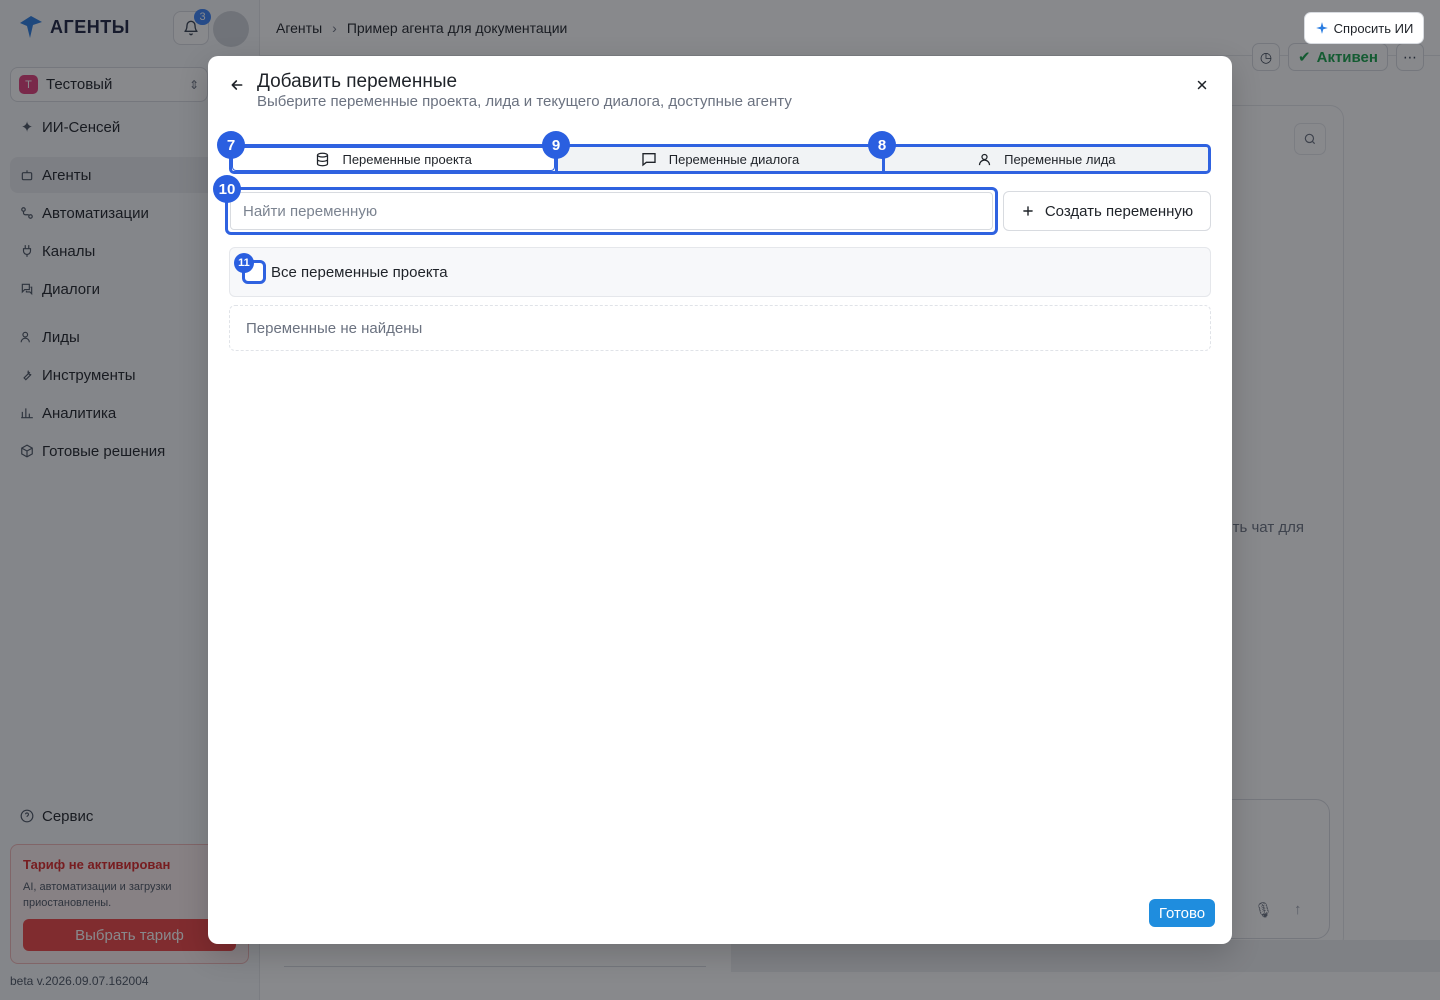 Image resolution: width=1440 pixels, height=1000 pixels. What do you see at coordinates (359, 272) in the screenshot?
I see `select-all-label: Все переменные проекта` at bounding box center [359, 272].